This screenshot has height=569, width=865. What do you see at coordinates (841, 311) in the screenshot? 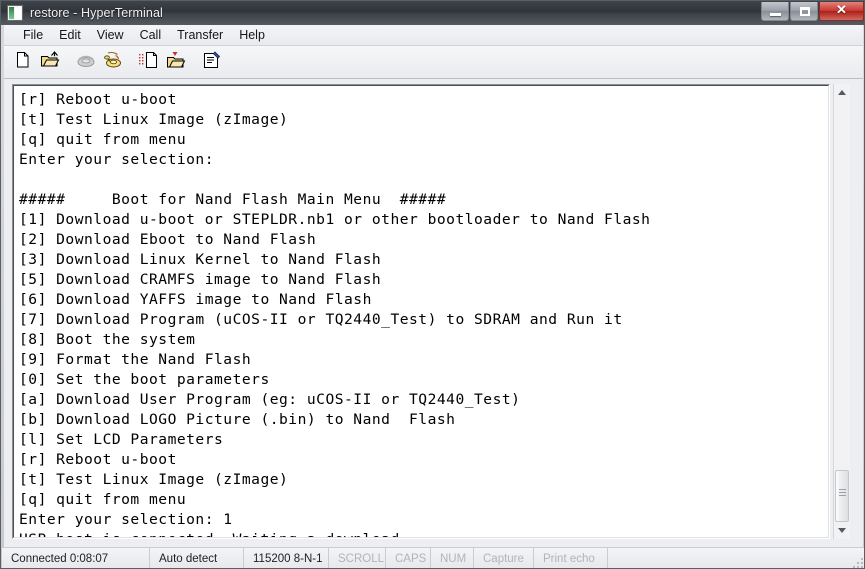
I see `terminal-vertical-scrollbar` at bounding box center [841, 311].